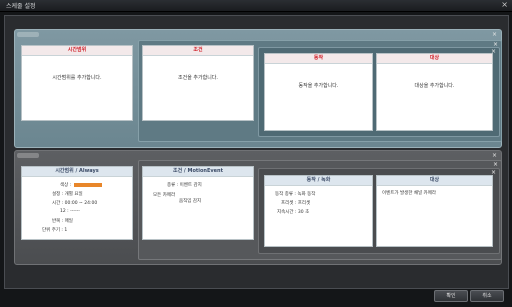 The image size is (512, 307). Describe the element at coordinates (296, 203) in the screenshot. I see `preset-line: 프리셋` at that location.